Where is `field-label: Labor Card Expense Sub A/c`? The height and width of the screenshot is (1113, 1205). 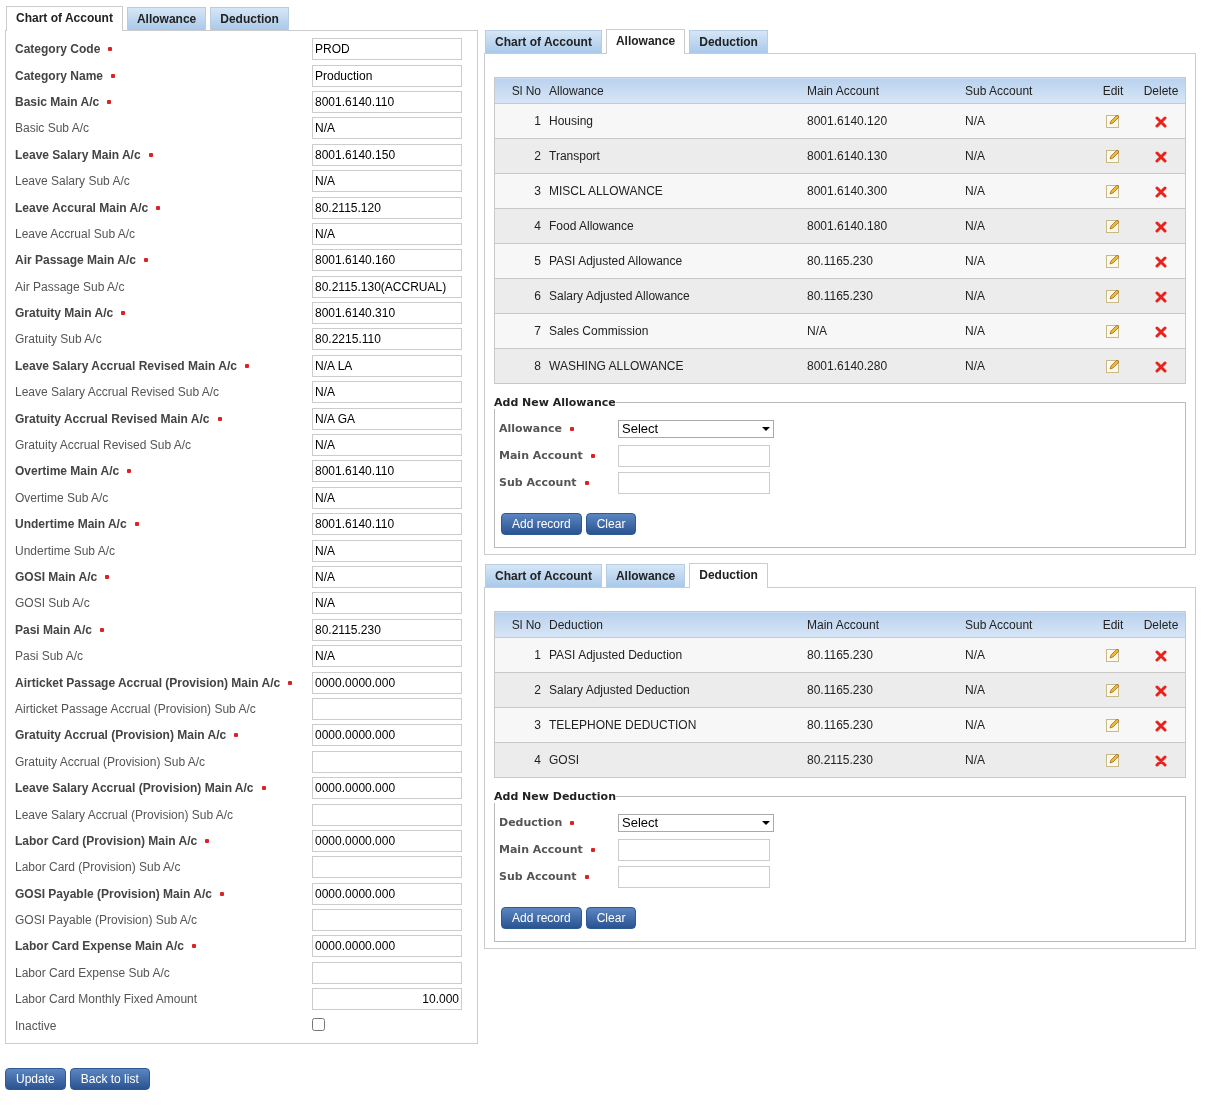
field-label: Labor Card Expense Sub A/c is located at coordinates (92, 972).